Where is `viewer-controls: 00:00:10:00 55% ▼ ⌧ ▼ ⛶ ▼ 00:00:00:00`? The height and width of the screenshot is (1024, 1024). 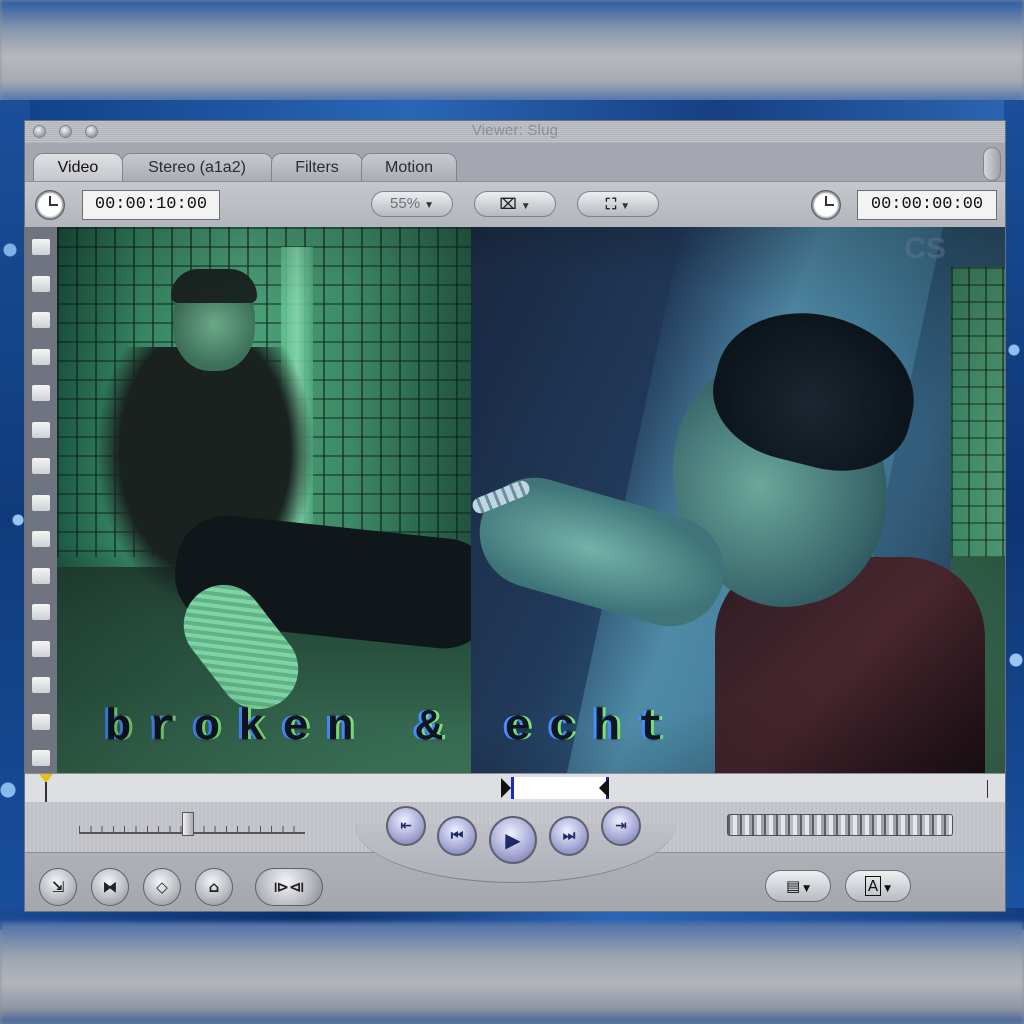 viewer-controls: 00:00:10:00 55% ▼ ⌧ ▼ ⛶ ▼ 00:00:00:00 is located at coordinates (515, 205).